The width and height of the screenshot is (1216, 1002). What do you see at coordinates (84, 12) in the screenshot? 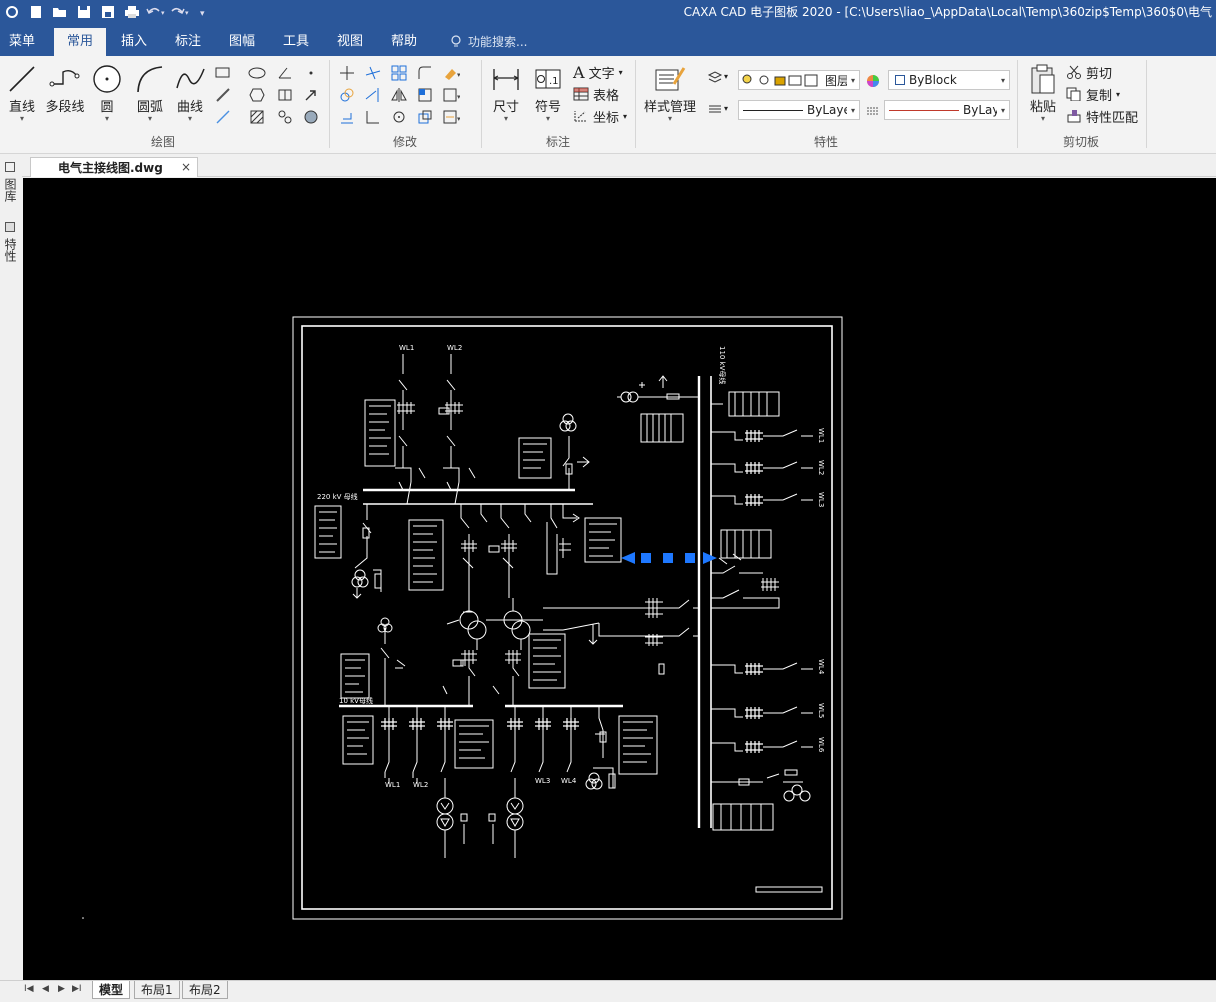
I see `save-icon` at bounding box center [84, 12].